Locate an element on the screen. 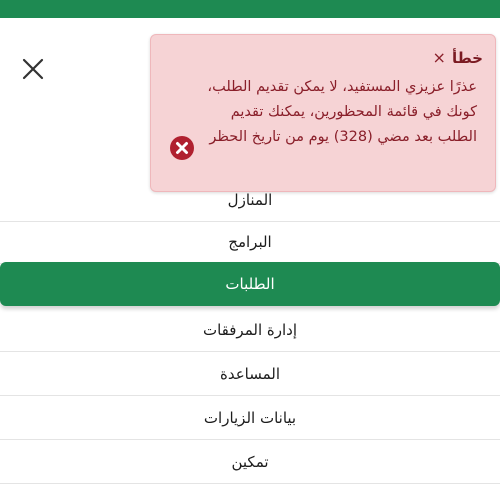  menu-item-tamkeen: تمكين is located at coordinates (250, 462).